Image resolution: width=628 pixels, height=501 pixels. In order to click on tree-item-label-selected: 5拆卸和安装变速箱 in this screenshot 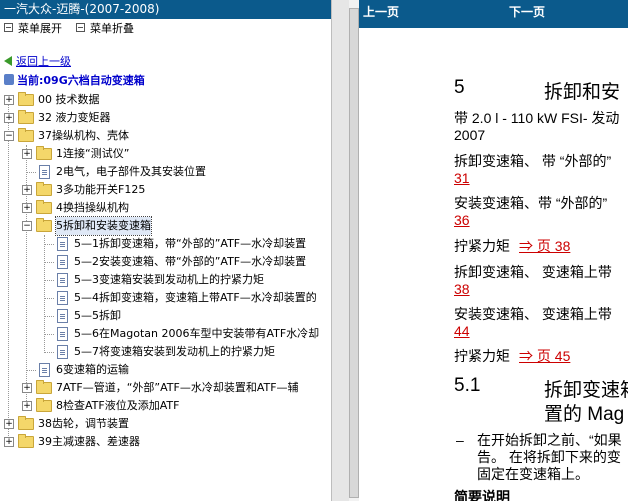, I will do `click(103, 226)`.